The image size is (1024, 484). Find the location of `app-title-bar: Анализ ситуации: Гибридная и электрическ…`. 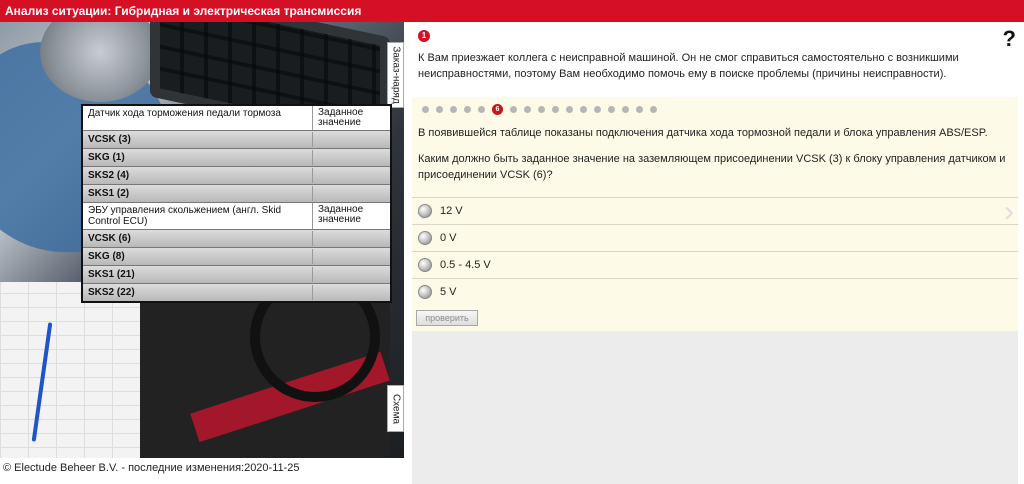

app-title-bar: Анализ ситуации: Гибридная и электрическ… is located at coordinates (512, 11).